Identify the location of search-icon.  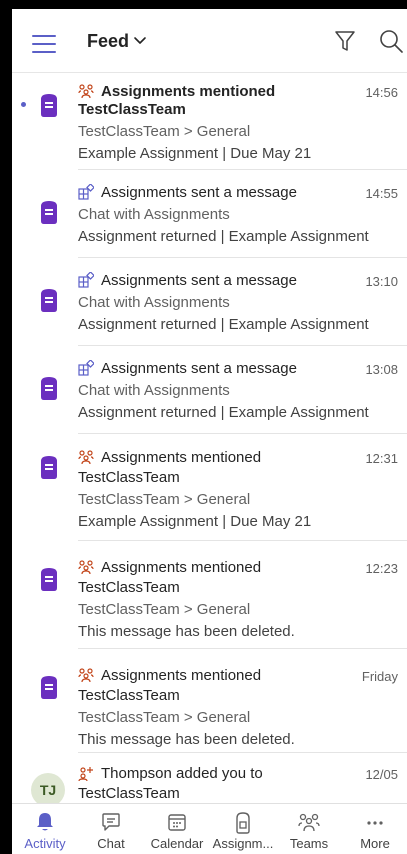
(391, 41).